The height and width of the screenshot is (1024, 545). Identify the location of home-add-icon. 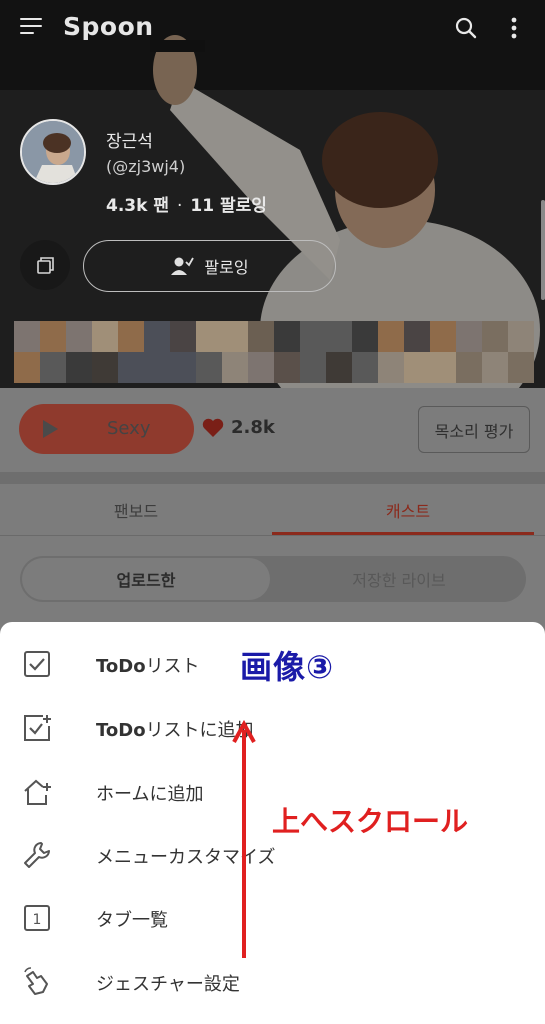
(37, 792).